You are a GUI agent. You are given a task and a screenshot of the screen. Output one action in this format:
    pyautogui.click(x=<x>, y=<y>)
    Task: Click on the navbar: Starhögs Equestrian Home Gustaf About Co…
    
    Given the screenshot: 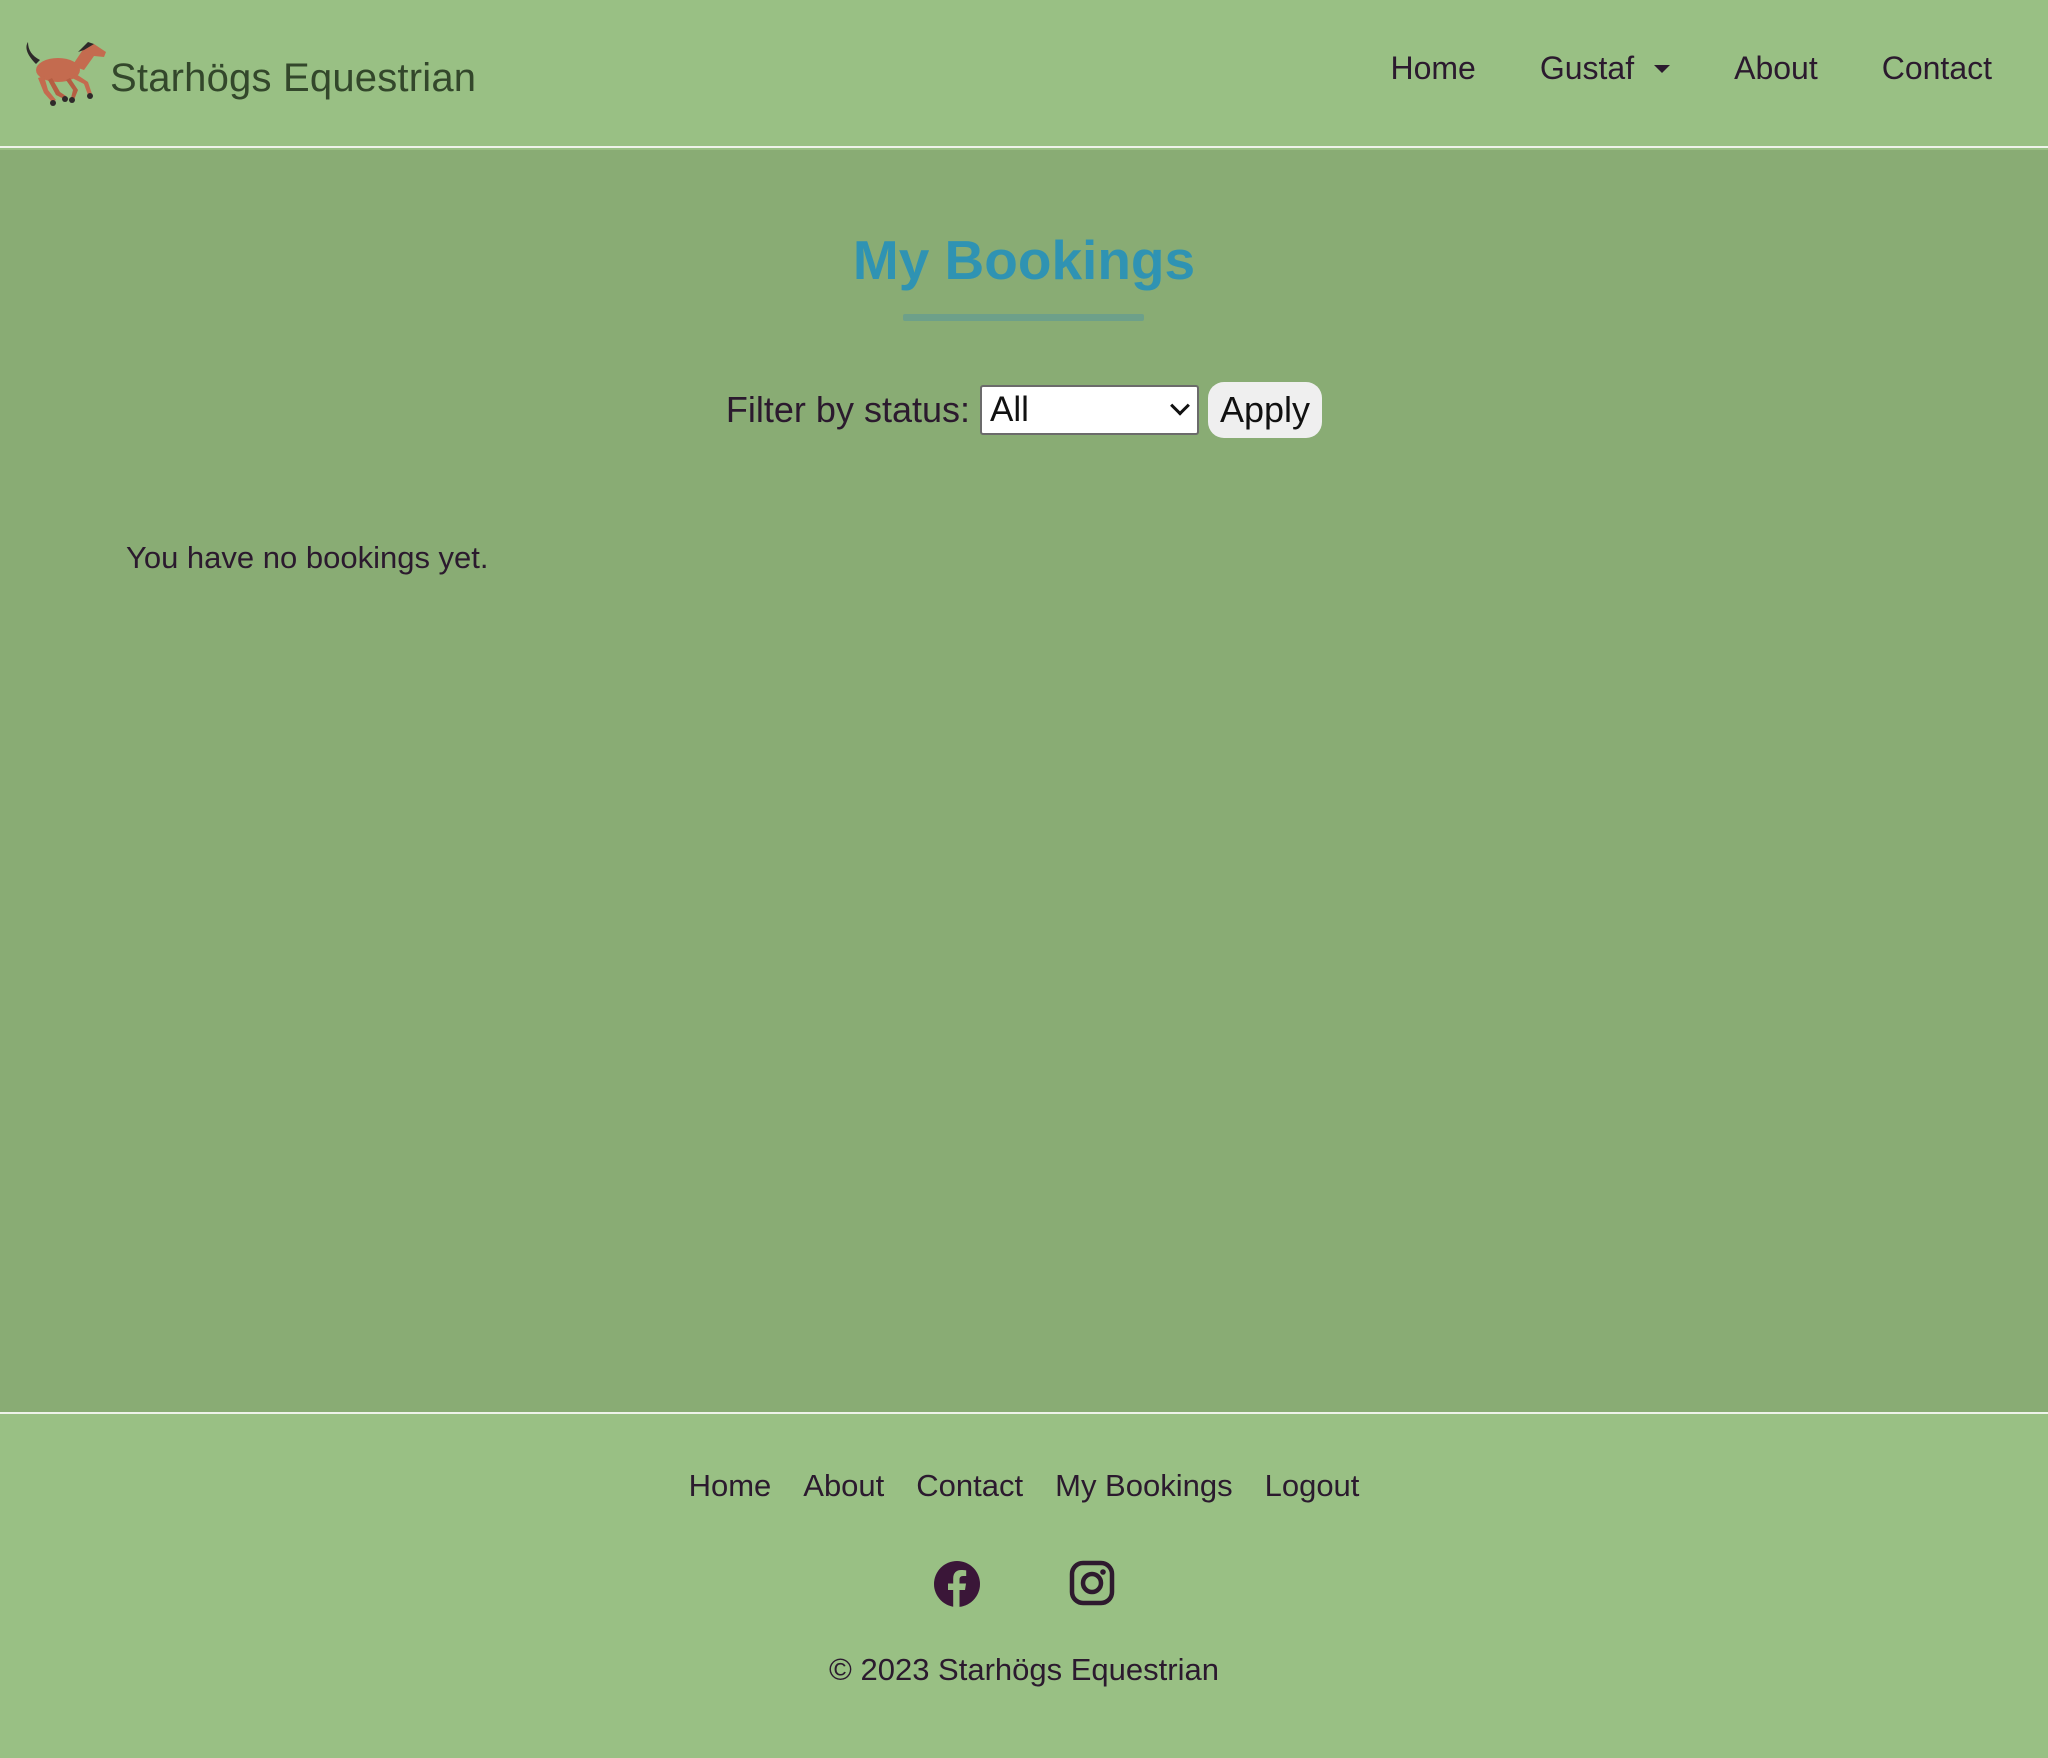 What is the action you would take?
    pyautogui.click(x=1024, y=74)
    